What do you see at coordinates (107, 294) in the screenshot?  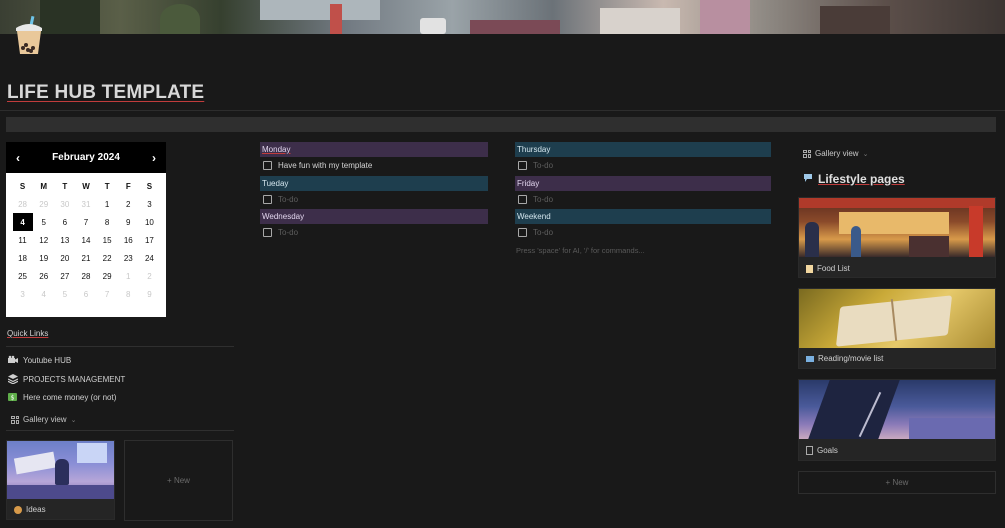 I see `calendar-day-outside-month: 7` at bounding box center [107, 294].